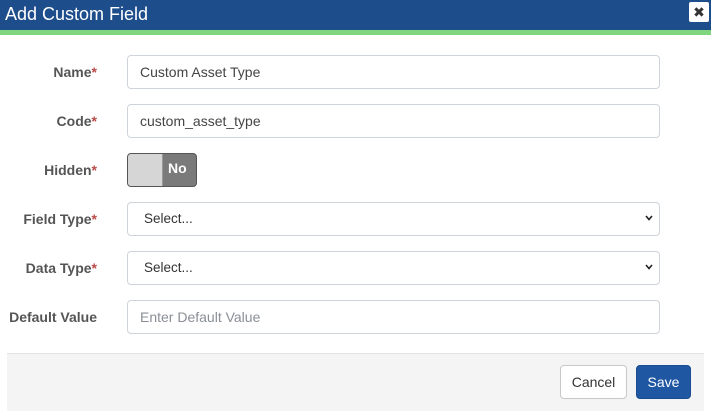 The image size is (711, 414). What do you see at coordinates (393, 317) in the screenshot?
I see `default-value-input: Enter Default Value` at bounding box center [393, 317].